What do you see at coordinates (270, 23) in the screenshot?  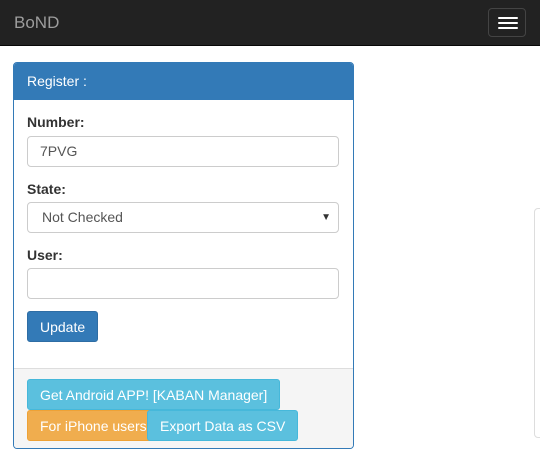 I see `top-navbar: BoND` at bounding box center [270, 23].